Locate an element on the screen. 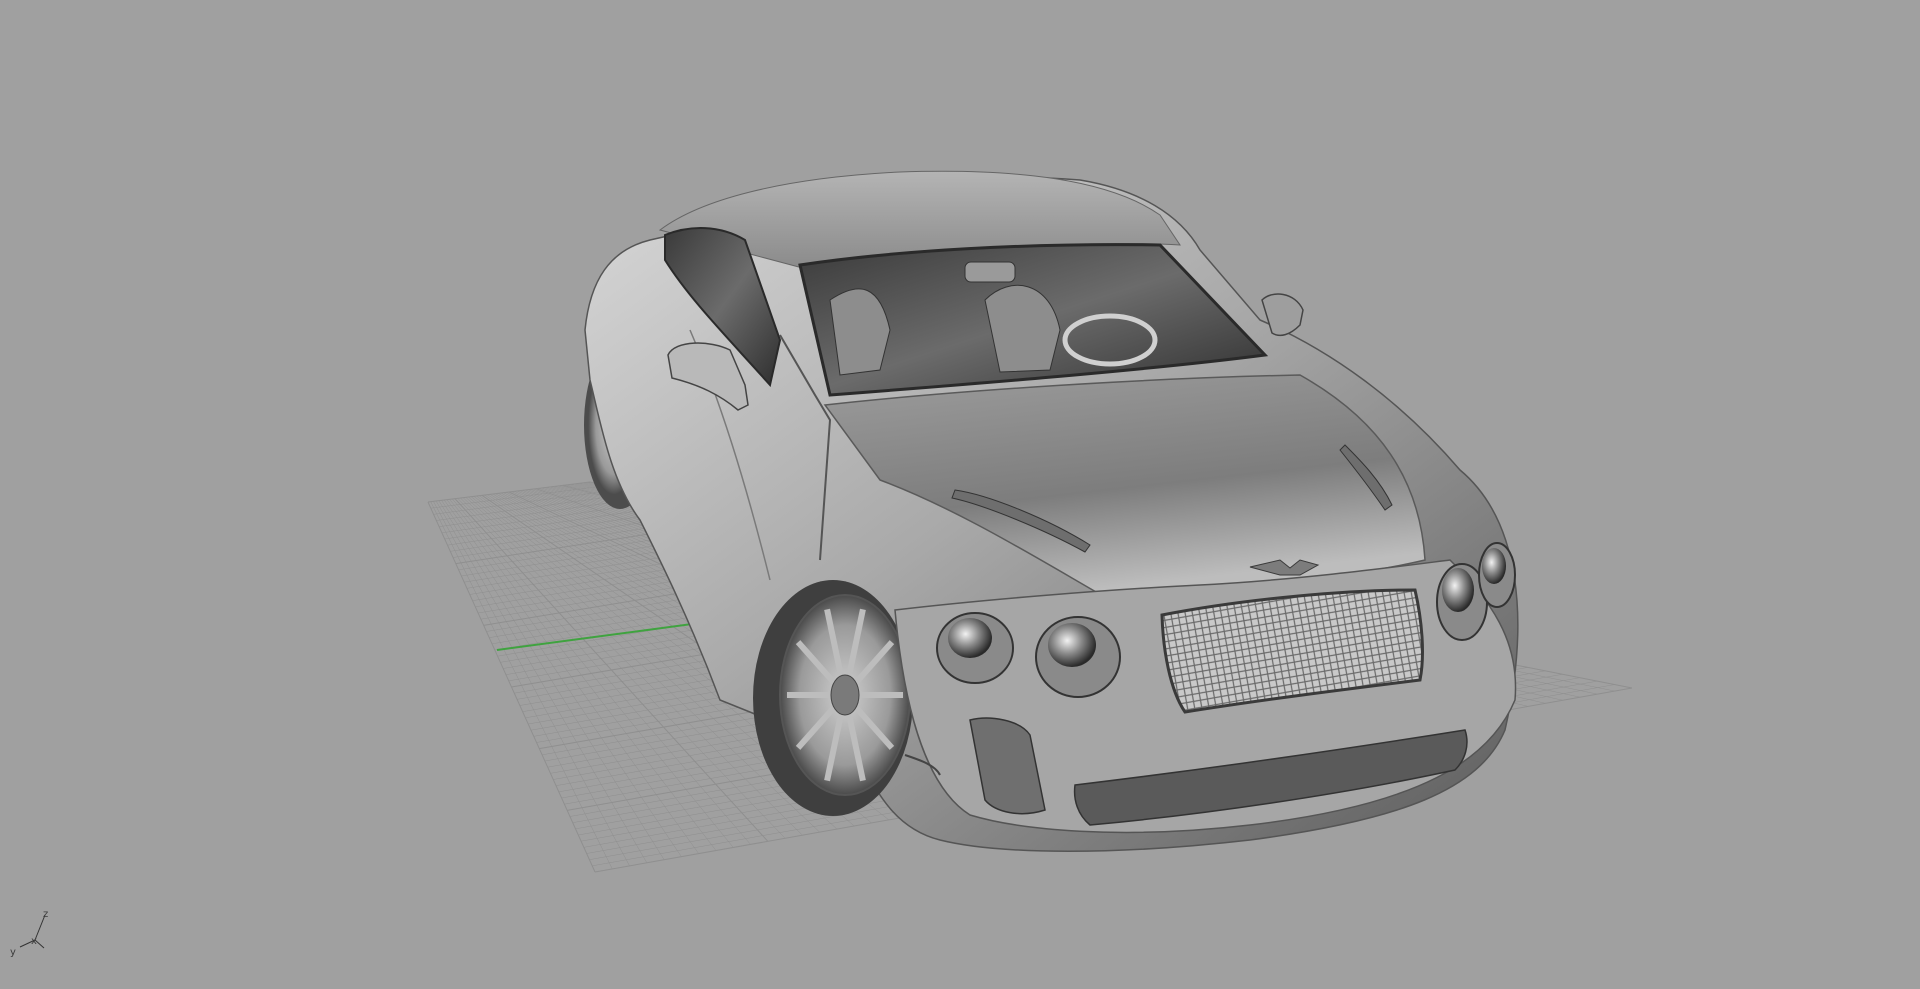  axis-label-y: y is located at coordinates (13, 952).